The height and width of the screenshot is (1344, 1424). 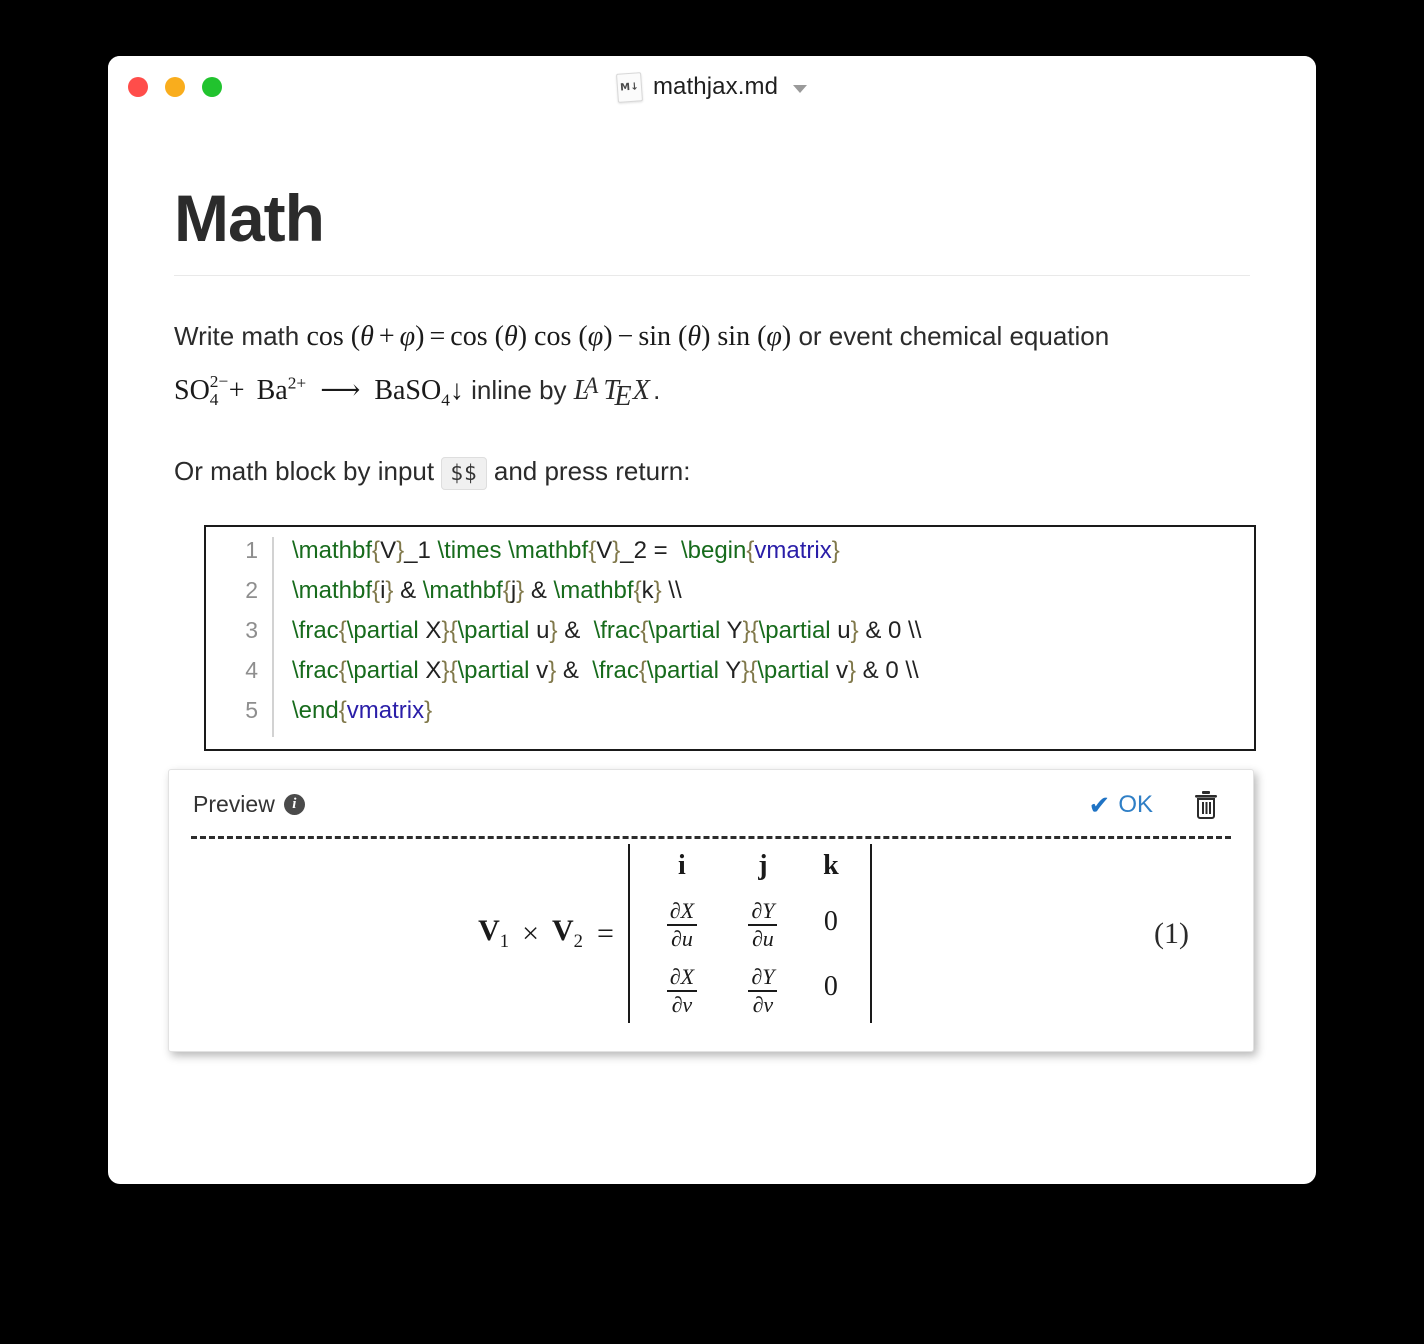 What do you see at coordinates (308, 471) in the screenshot?
I see `hint-before: Or math block by input` at bounding box center [308, 471].